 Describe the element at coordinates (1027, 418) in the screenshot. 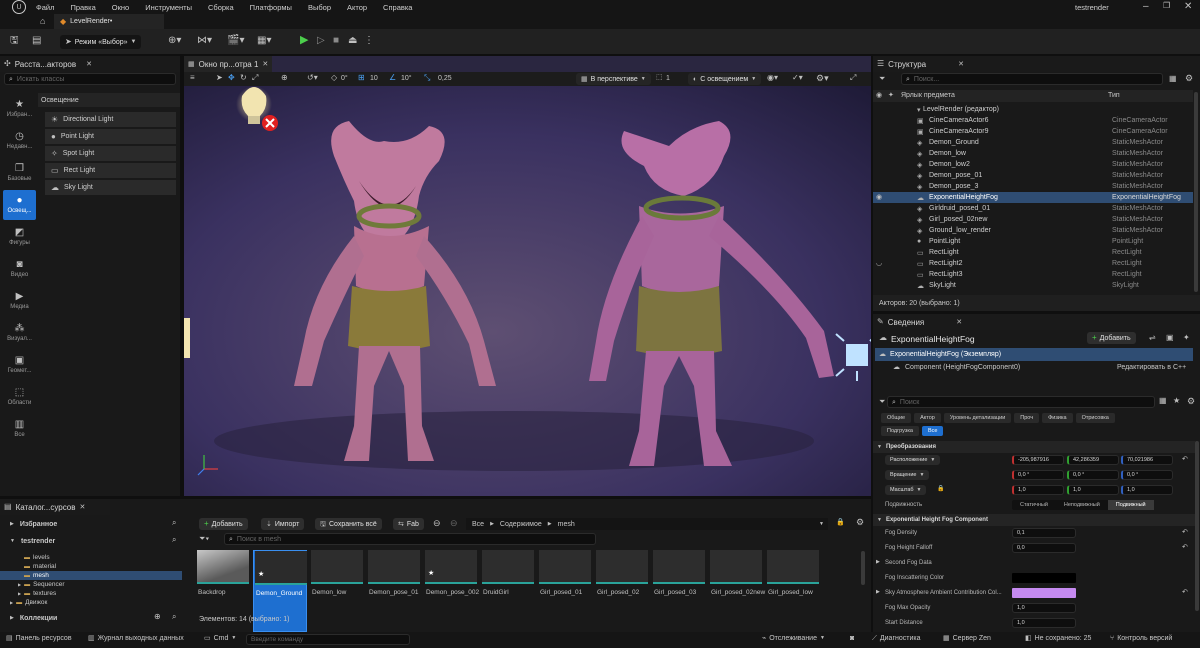

I see `filter-tab-misc: Проч` at that location.